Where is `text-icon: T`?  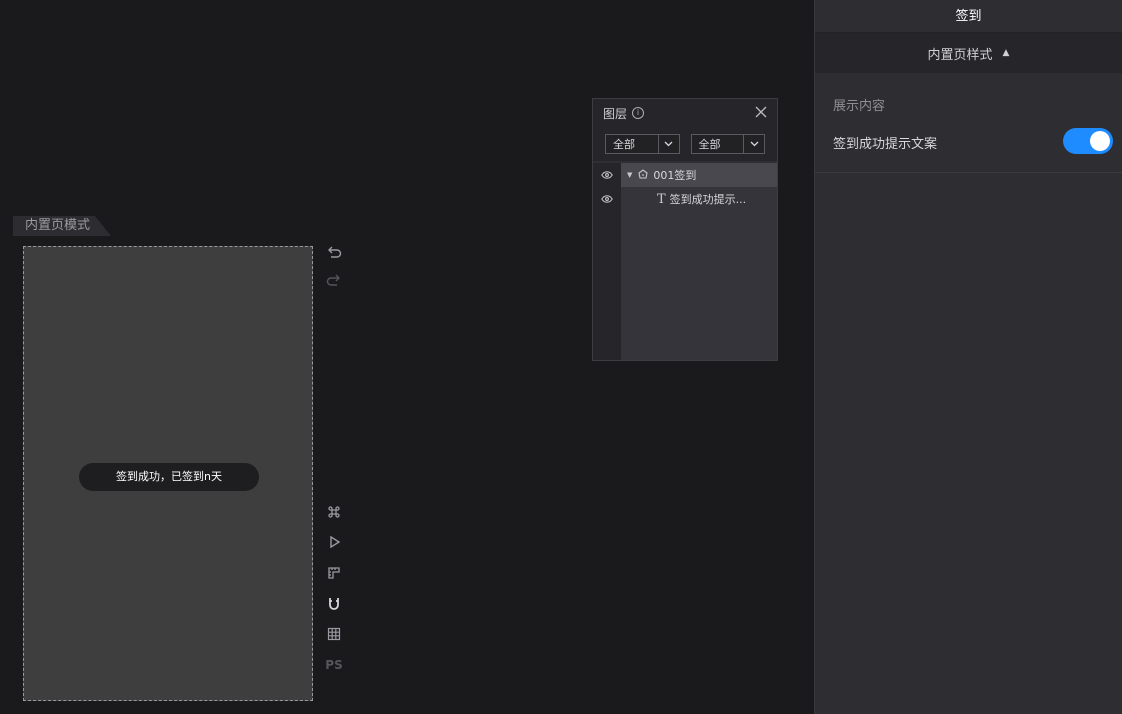 text-icon: T is located at coordinates (661, 199).